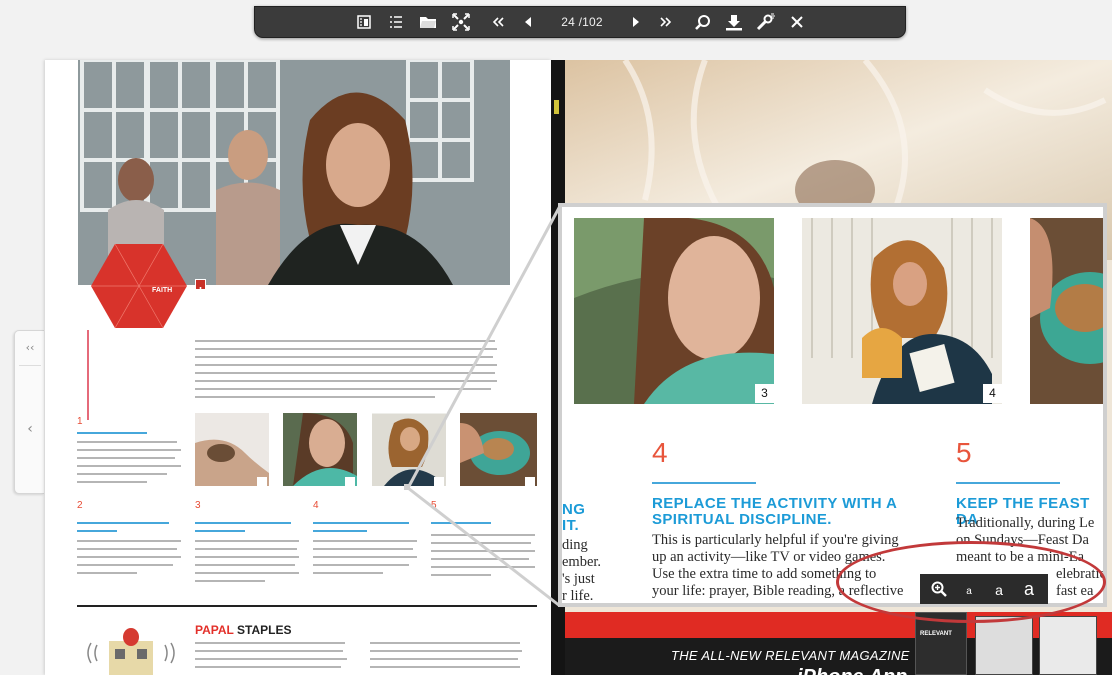  I want to click on next-page-icon, so click(636, 22).